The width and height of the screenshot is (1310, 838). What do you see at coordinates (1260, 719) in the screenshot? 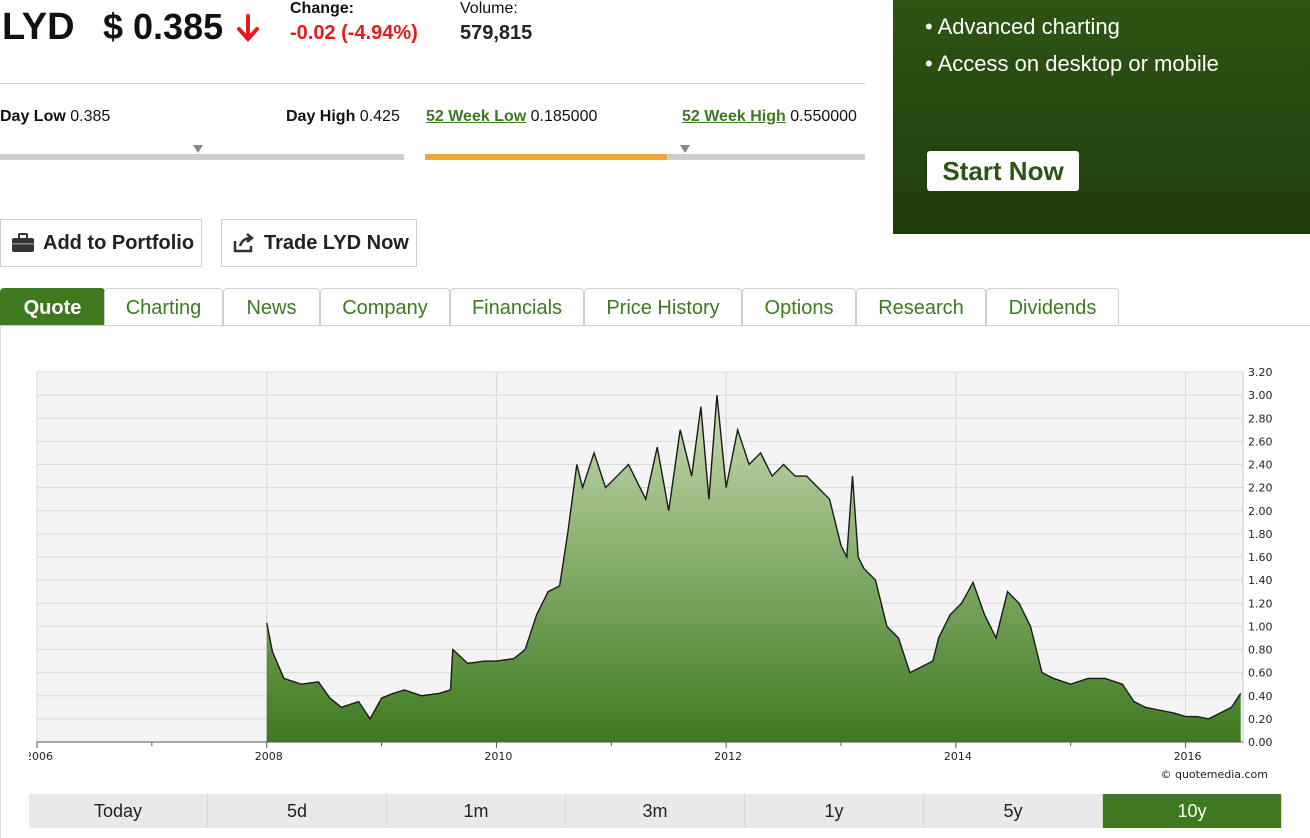
I see `y-tick-label: 0.20` at bounding box center [1260, 719].